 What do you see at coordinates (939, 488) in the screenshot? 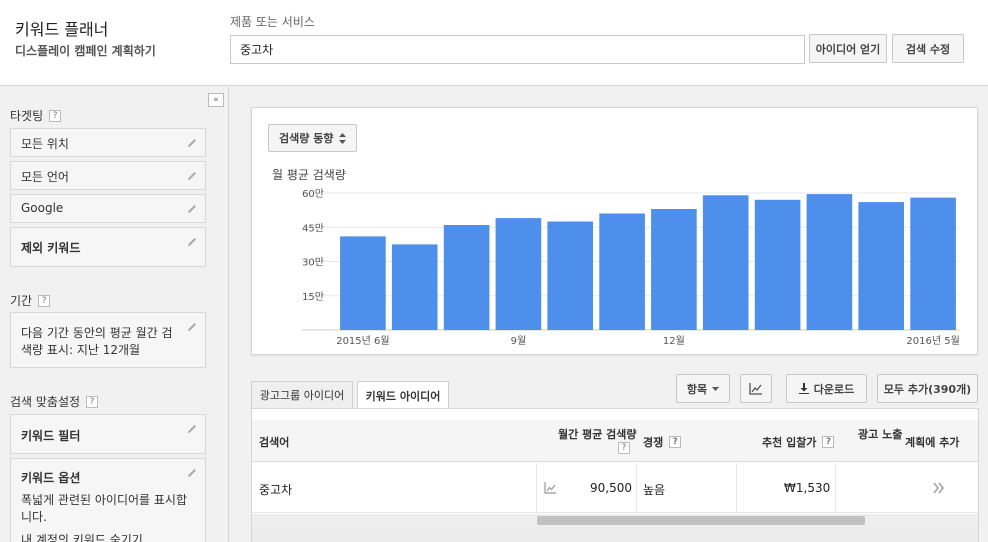
I see `add-to-plan-icon` at bounding box center [939, 488].